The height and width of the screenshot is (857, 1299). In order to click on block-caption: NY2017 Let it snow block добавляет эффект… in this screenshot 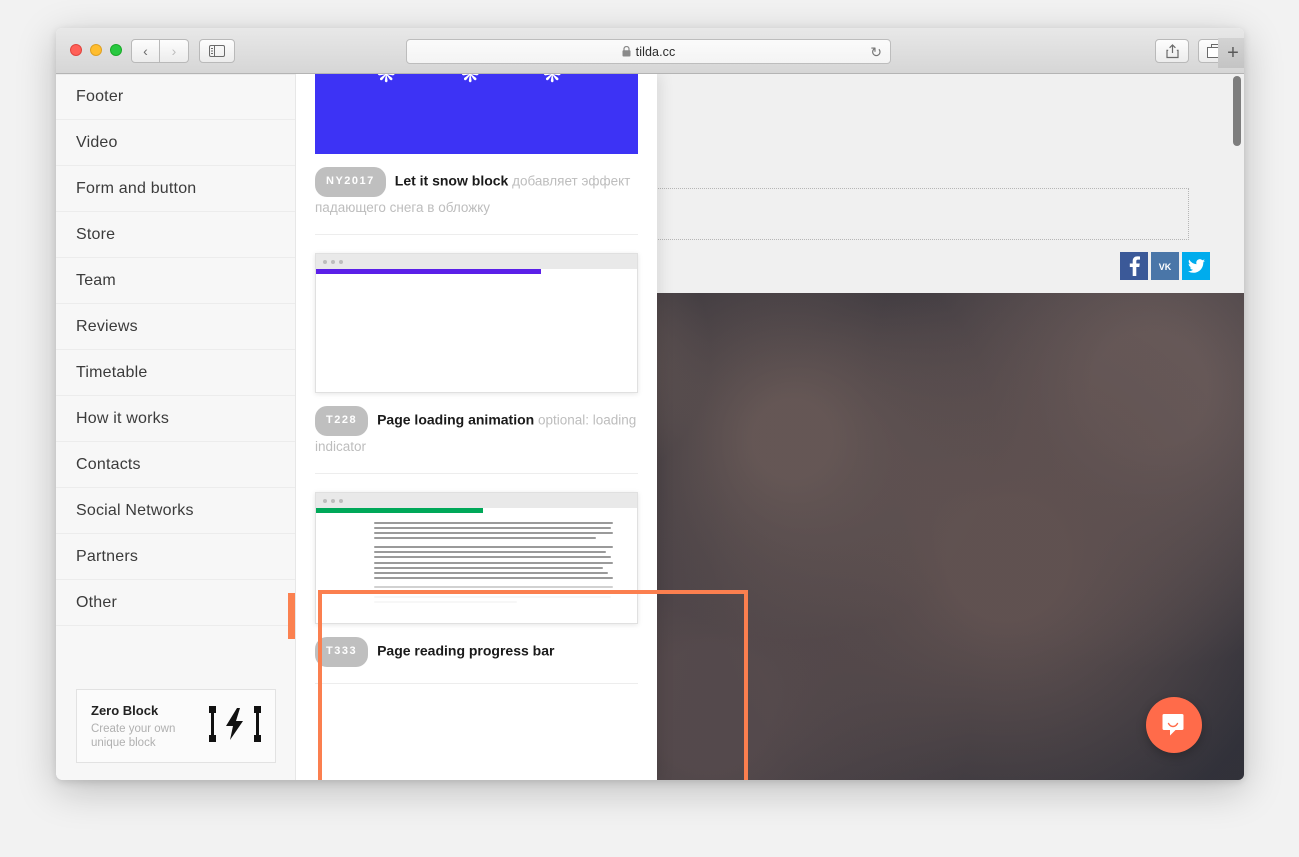, I will do `click(476, 194)`.